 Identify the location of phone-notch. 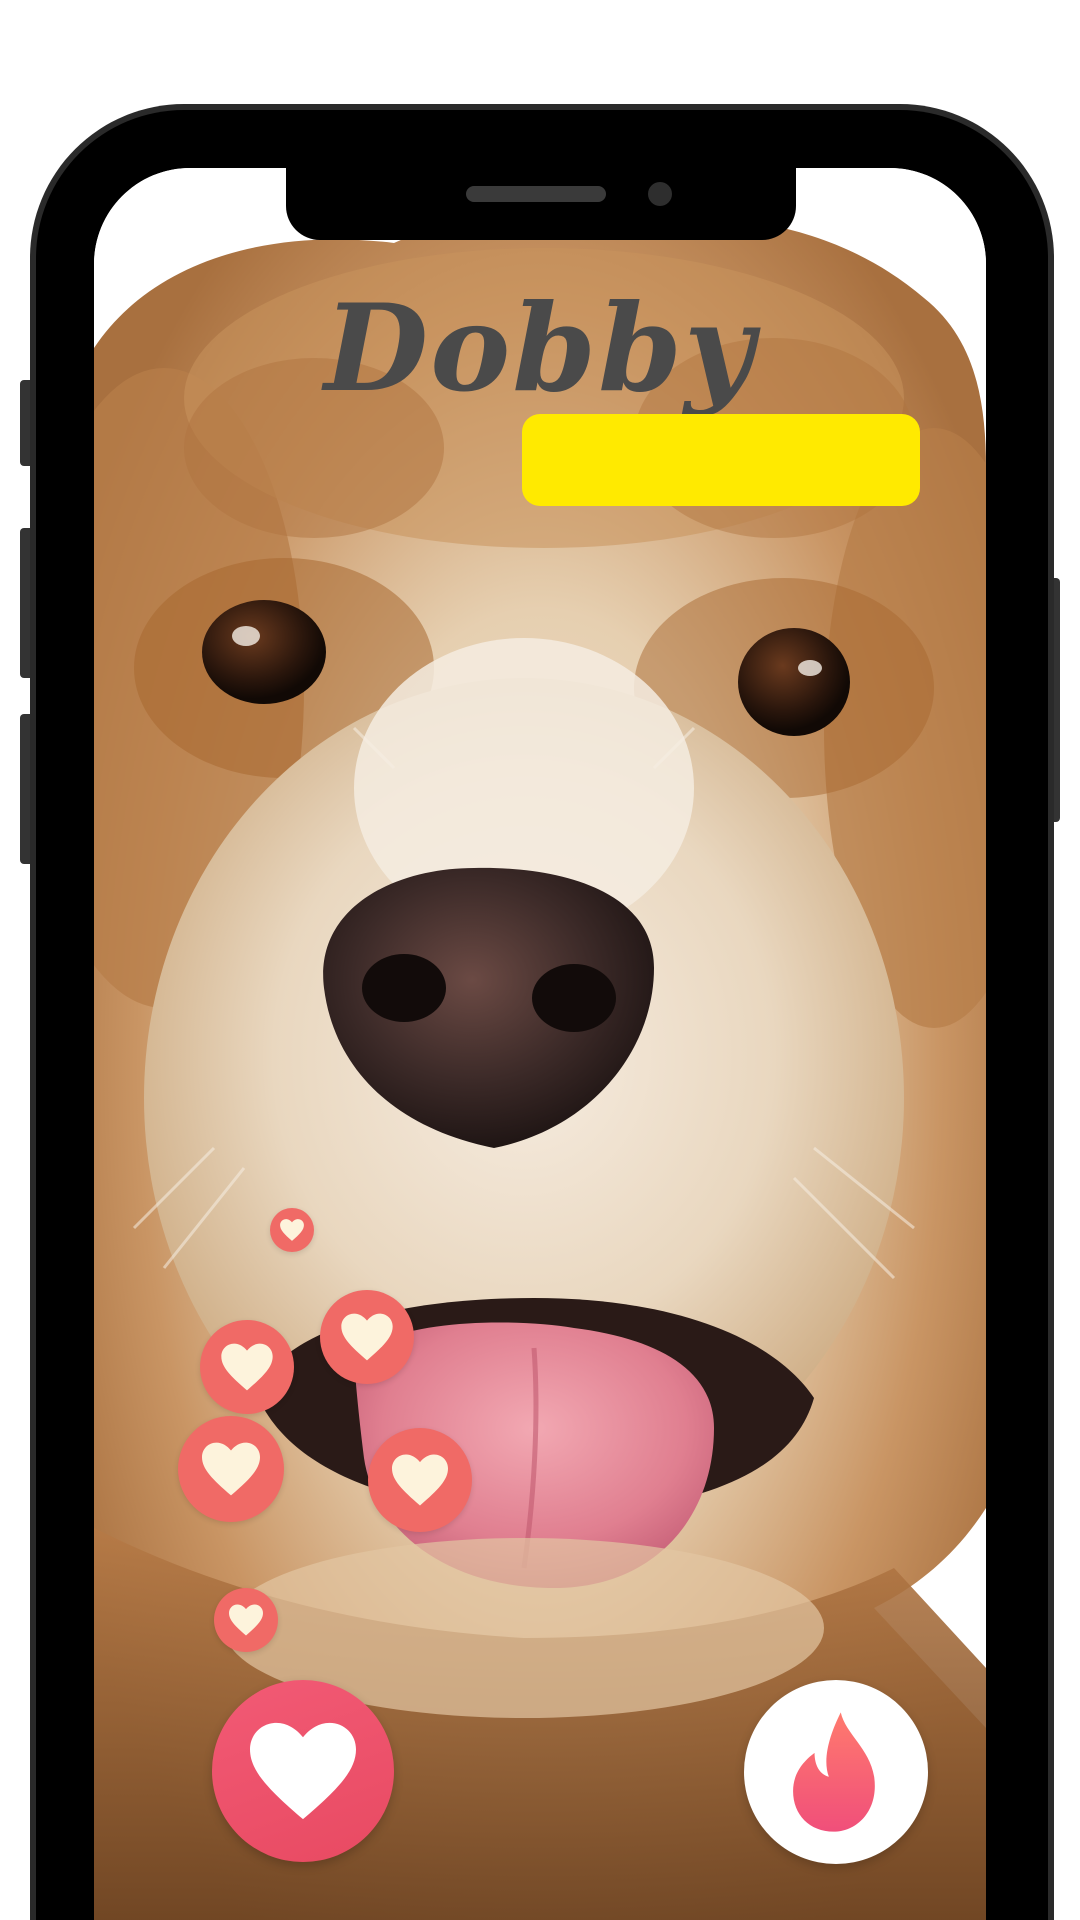
(541, 204).